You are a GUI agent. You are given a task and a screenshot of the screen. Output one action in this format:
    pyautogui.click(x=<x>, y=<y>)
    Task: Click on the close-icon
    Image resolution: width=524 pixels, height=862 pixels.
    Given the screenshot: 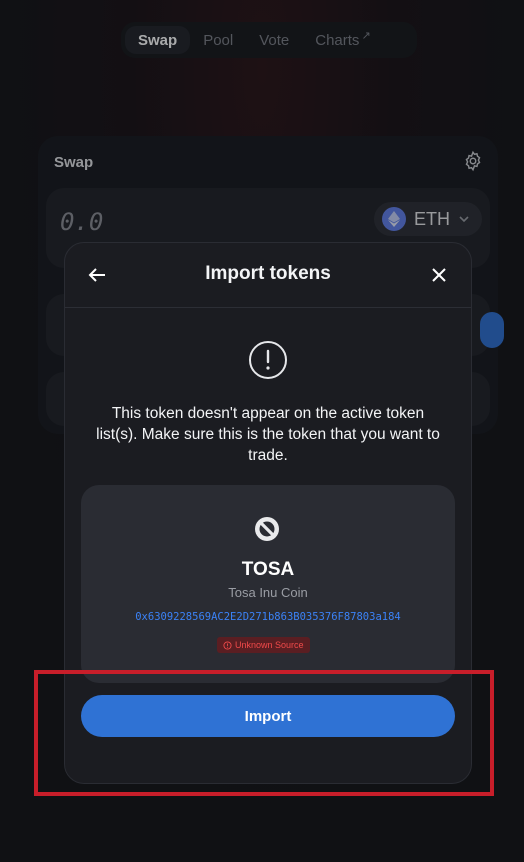 What is the action you would take?
    pyautogui.click(x=439, y=275)
    